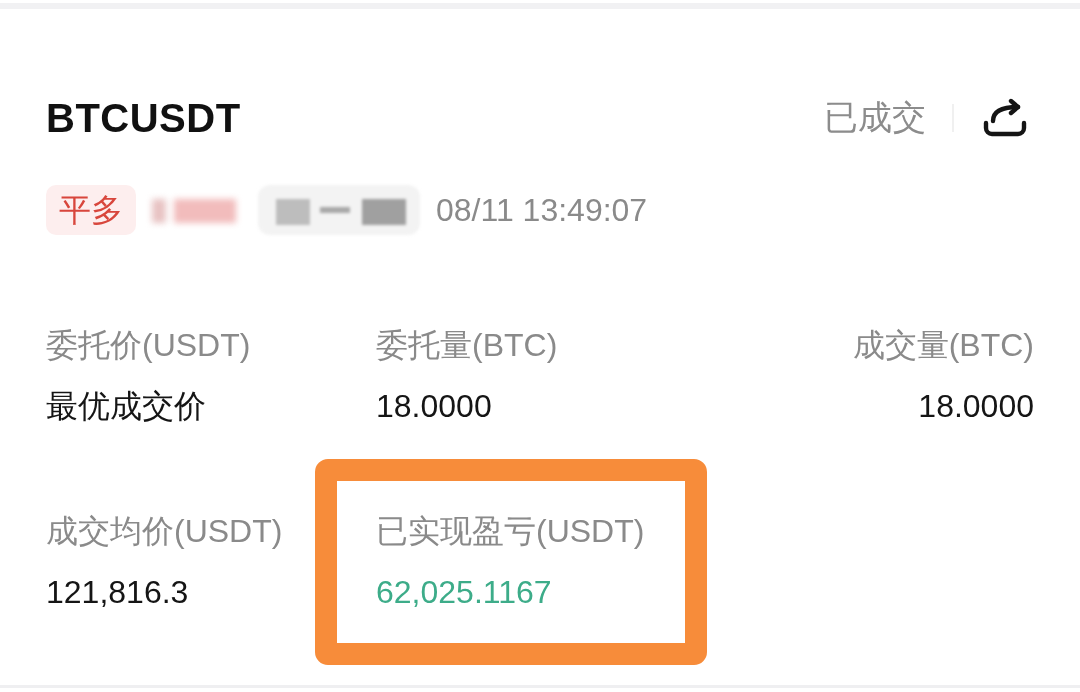 The image size is (1080, 692). I want to click on field-value: 62,025.1167, so click(464, 592).